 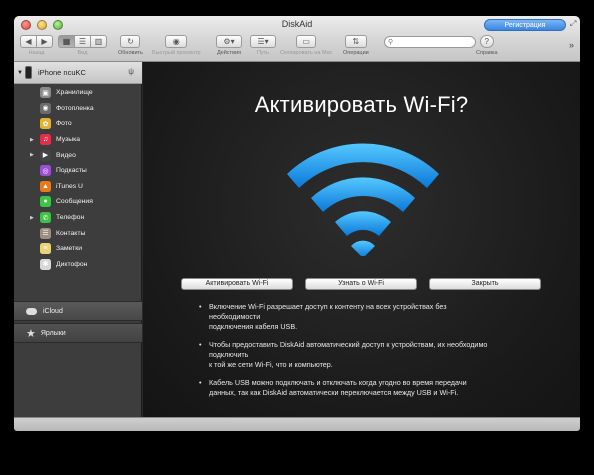 I want to click on path-icon: ☰▾, so click(x=263, y=41).